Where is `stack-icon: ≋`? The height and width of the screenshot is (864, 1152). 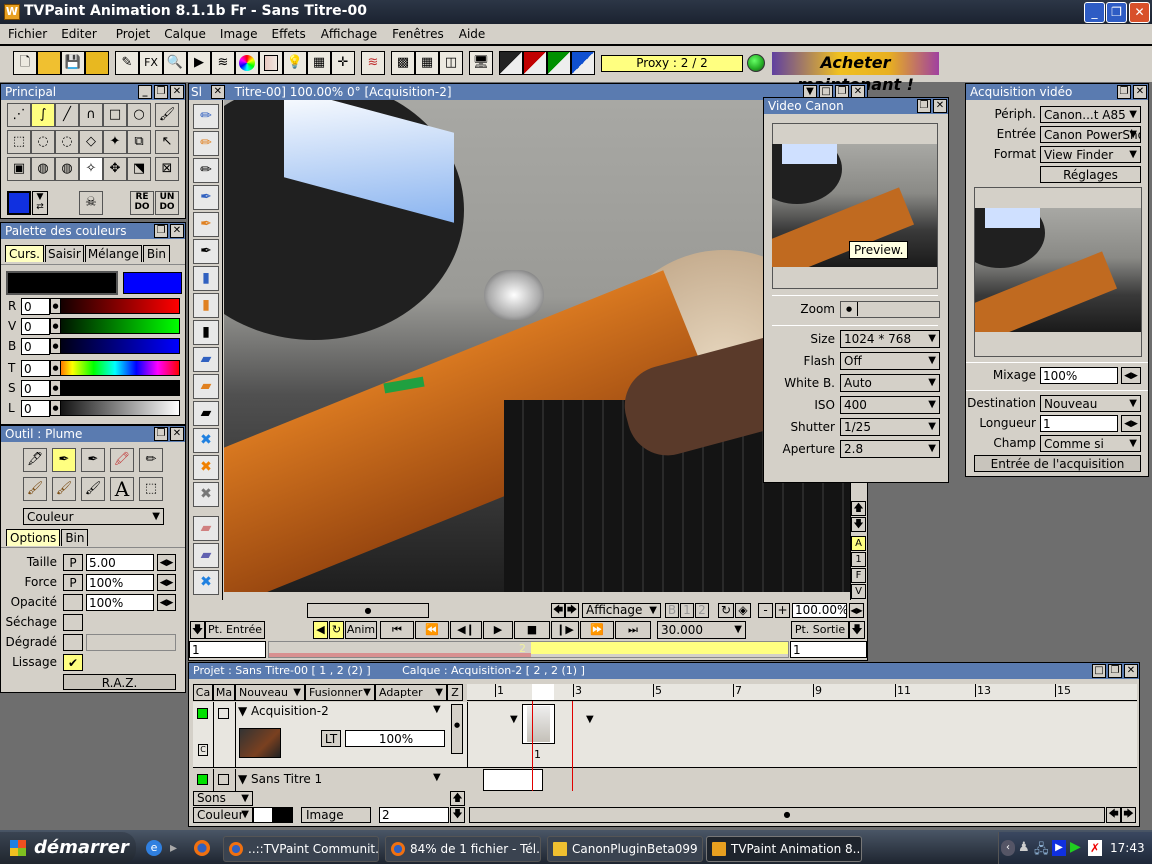 stack-icon: ≋ is located at coordinates (373, 63).